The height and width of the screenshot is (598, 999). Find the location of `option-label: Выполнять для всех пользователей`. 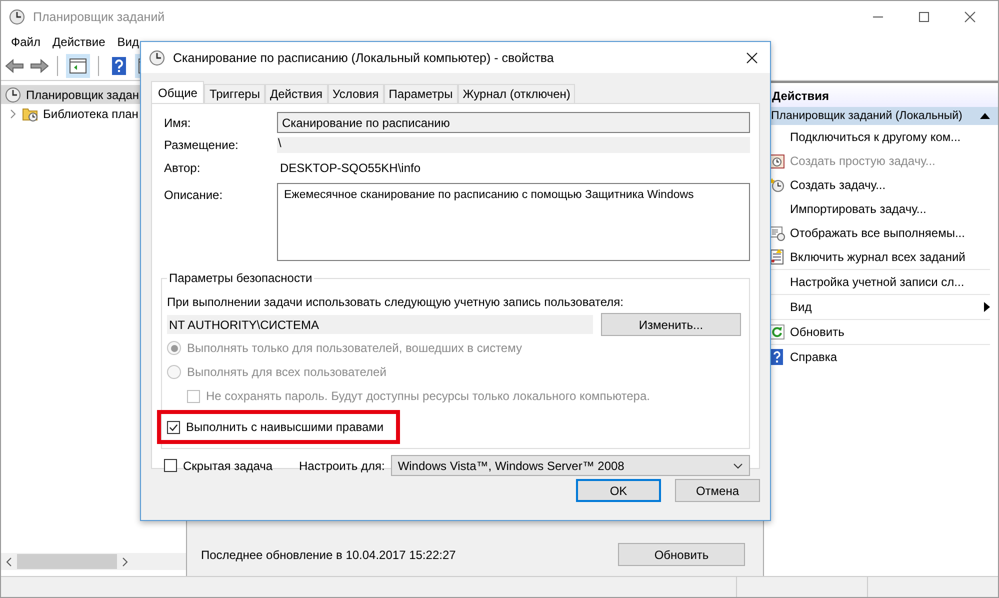

option-label: Выполнять для всех пользователей is located at coordinates (286, 372).